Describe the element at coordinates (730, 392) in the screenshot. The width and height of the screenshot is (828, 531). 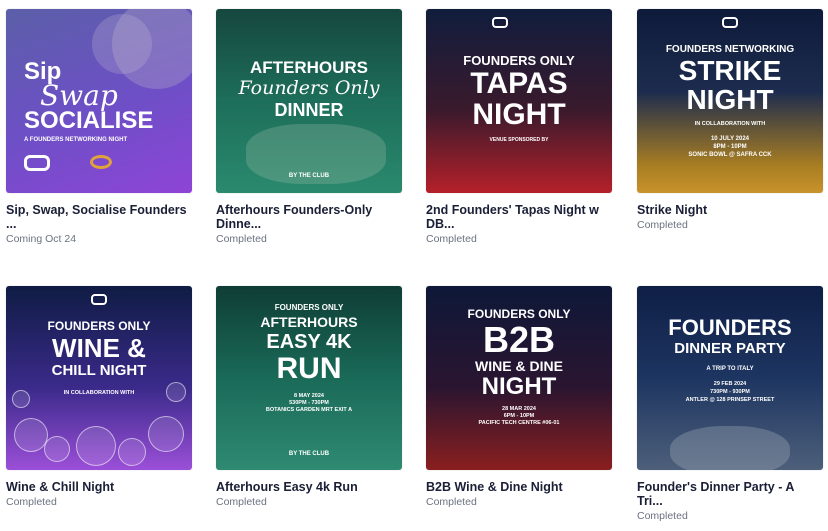
I see `poster-line: 730PM - 930PM` at that location.